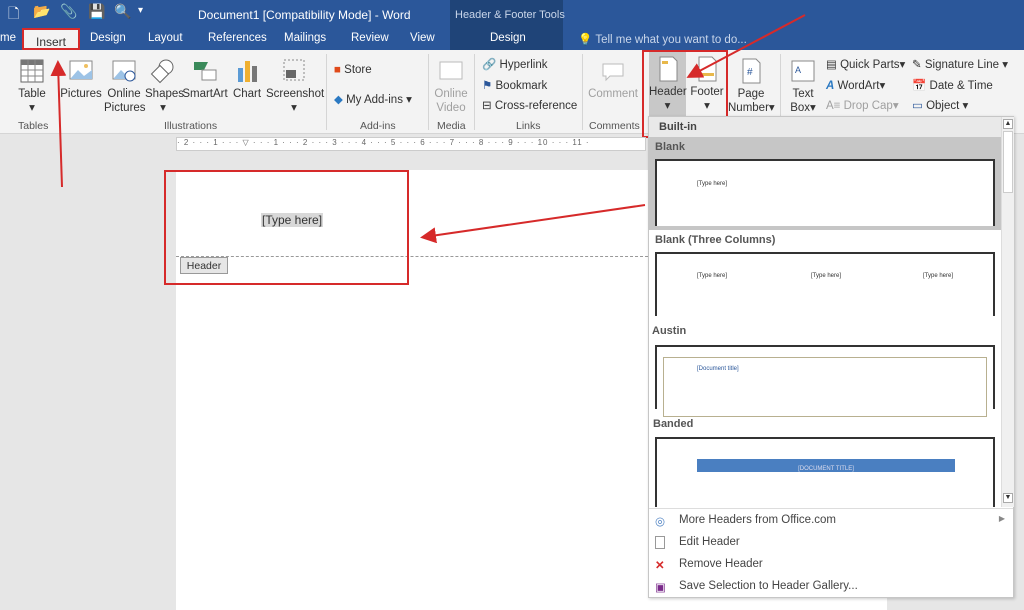 This screenshot has height=610, width=1024. I want to click on addins-icon: ◆, so click(338, 100).